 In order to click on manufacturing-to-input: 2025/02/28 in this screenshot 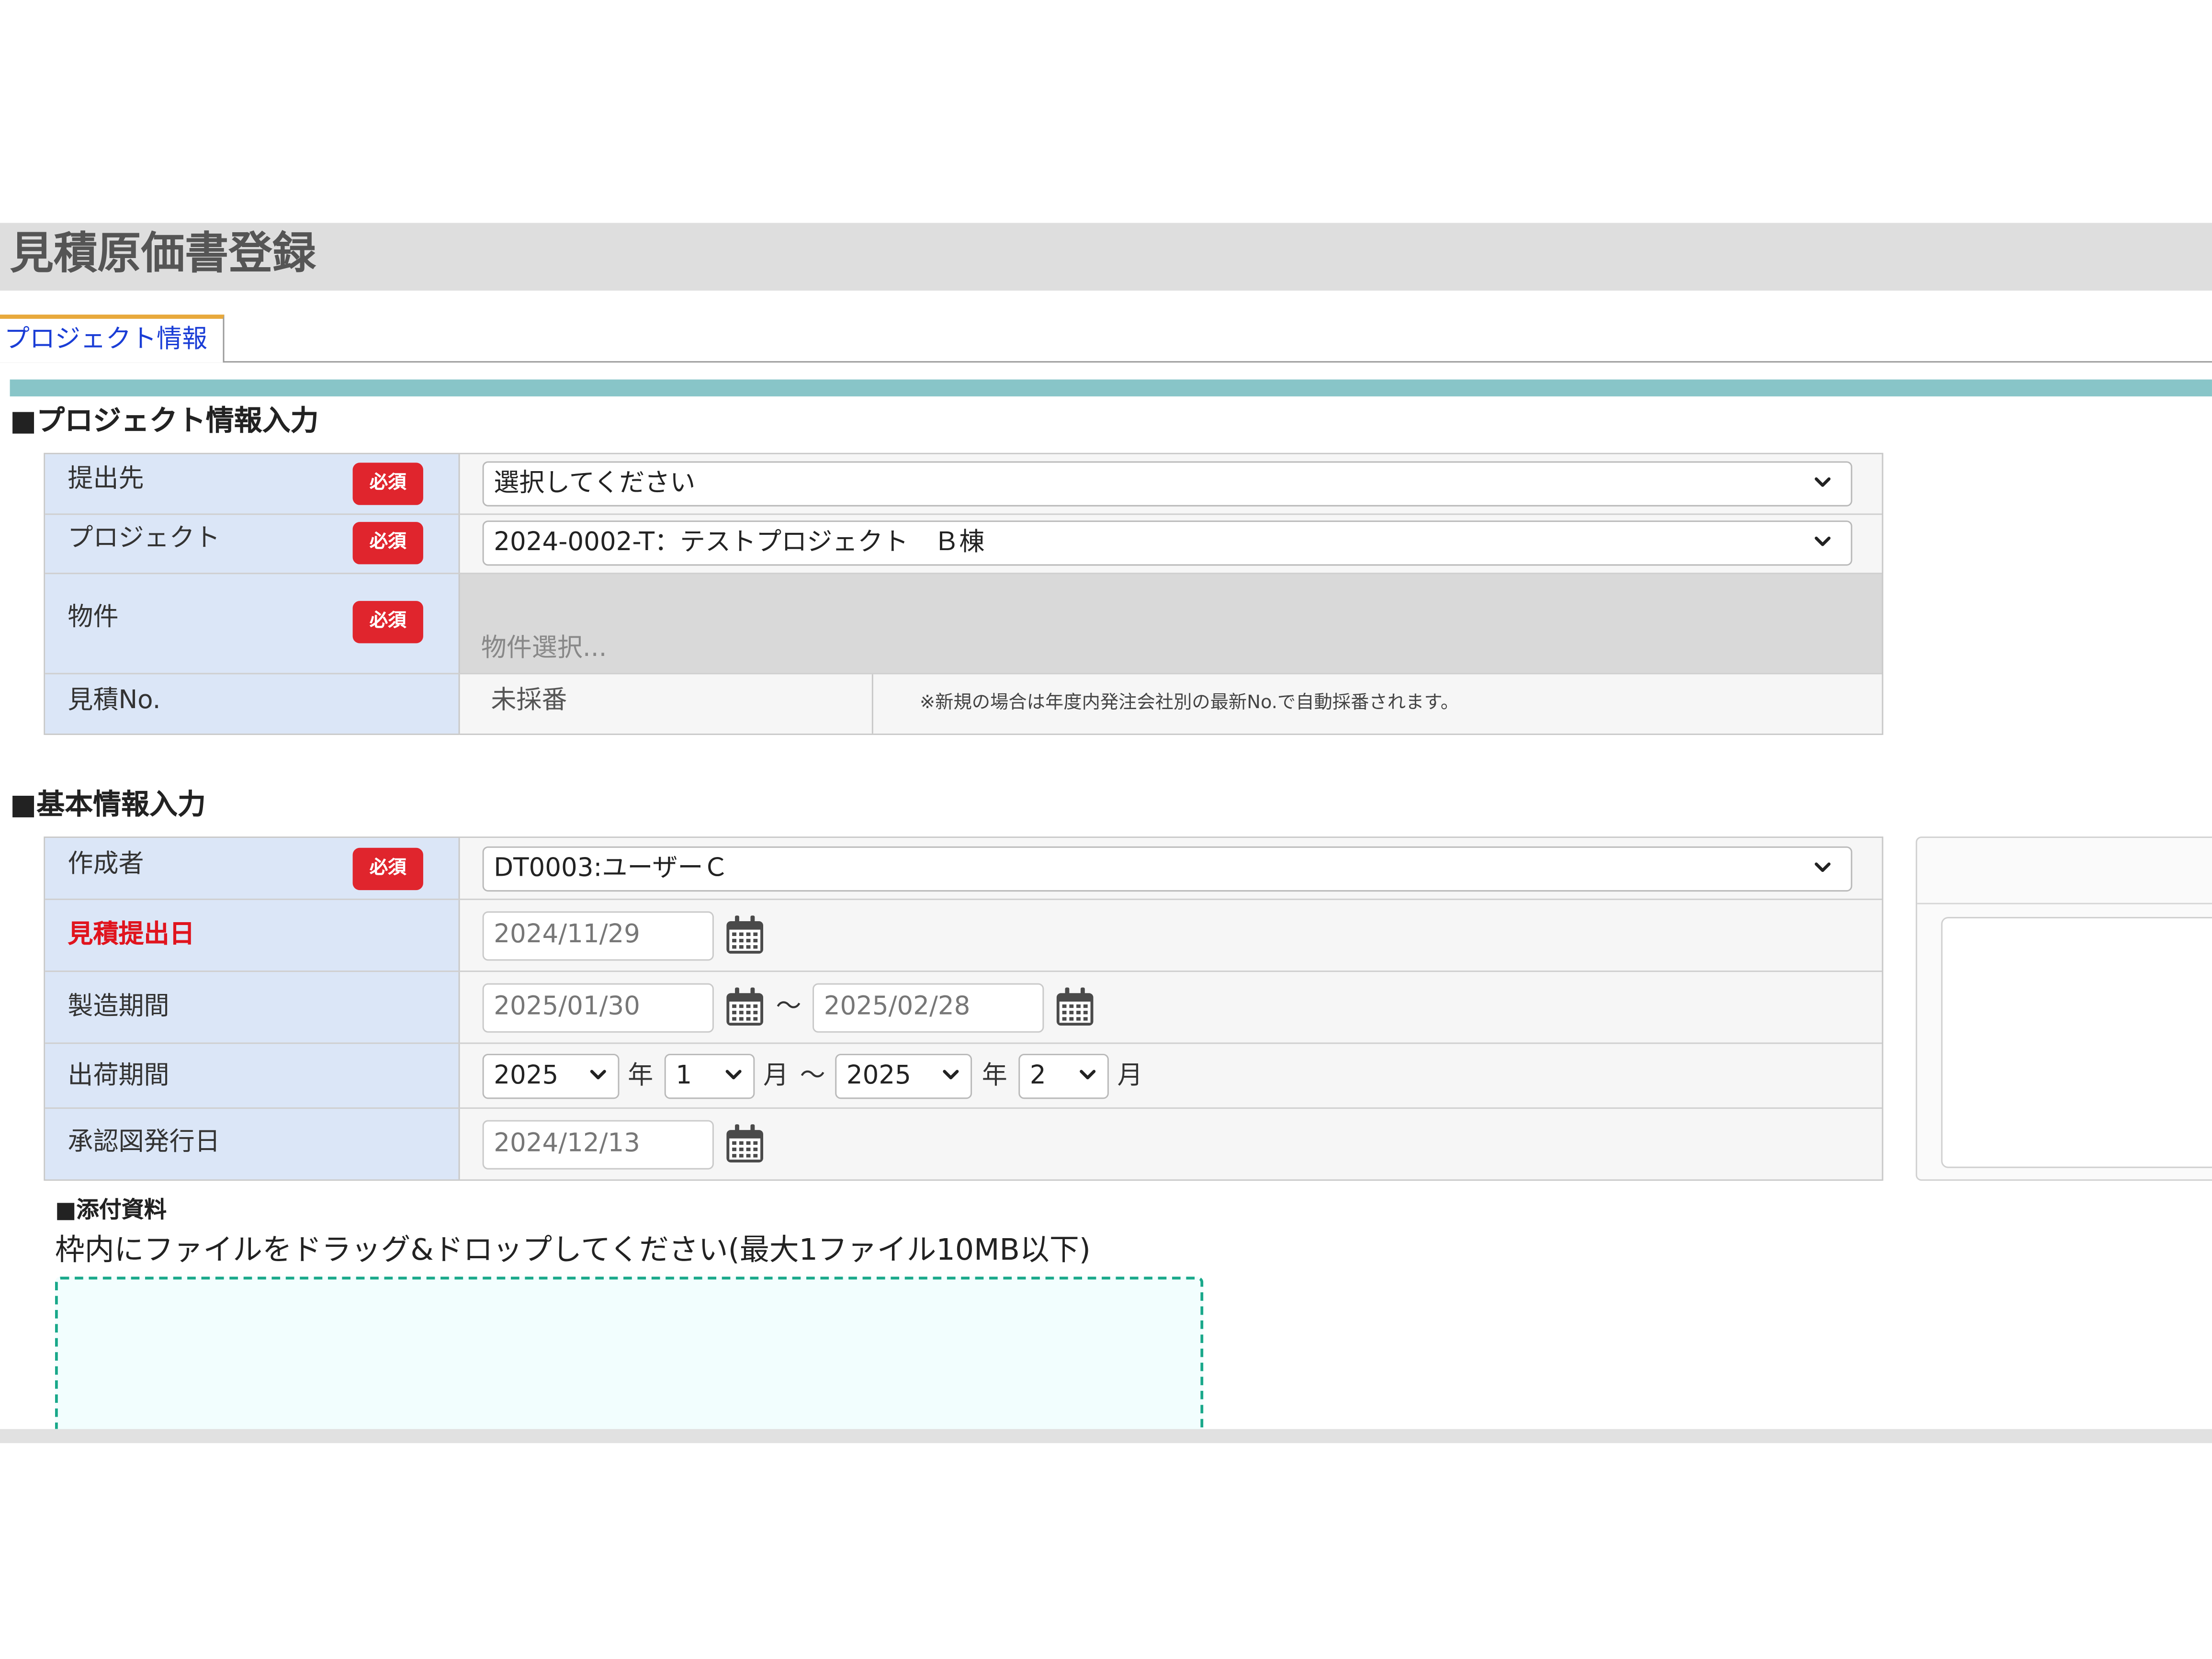, I will do `click(928, 1008)`.